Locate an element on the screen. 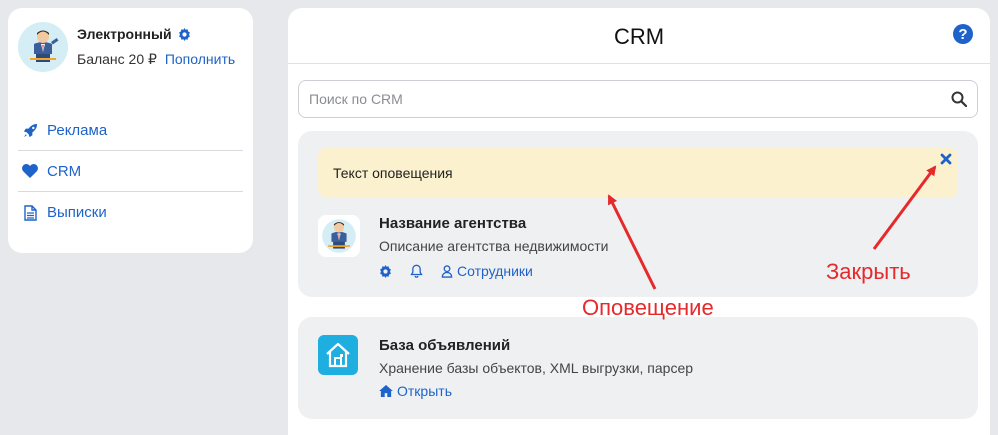 This screenshot has width=998, height=435. search-box is located at coordinates (638, 99).